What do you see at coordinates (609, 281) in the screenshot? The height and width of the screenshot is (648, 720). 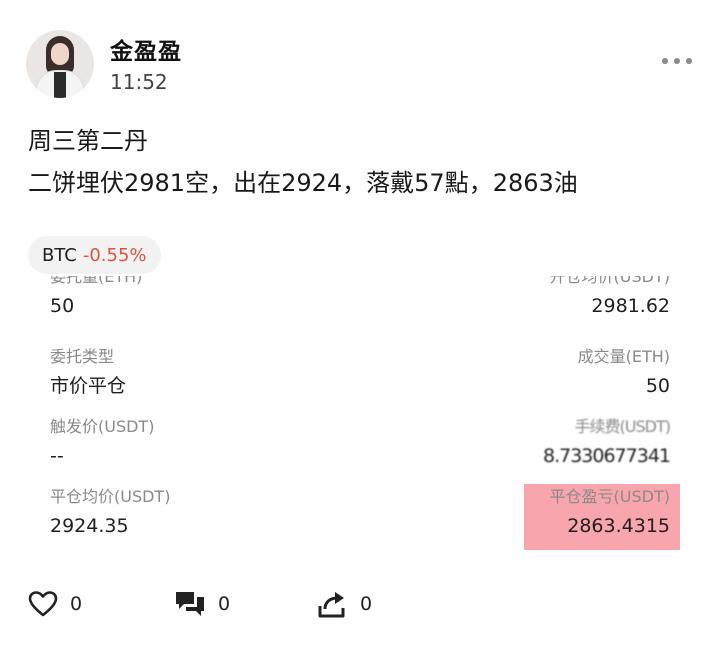 I see `open-avg-price-label: 开仓均价(USDT)` at bounding box center [609, 281].